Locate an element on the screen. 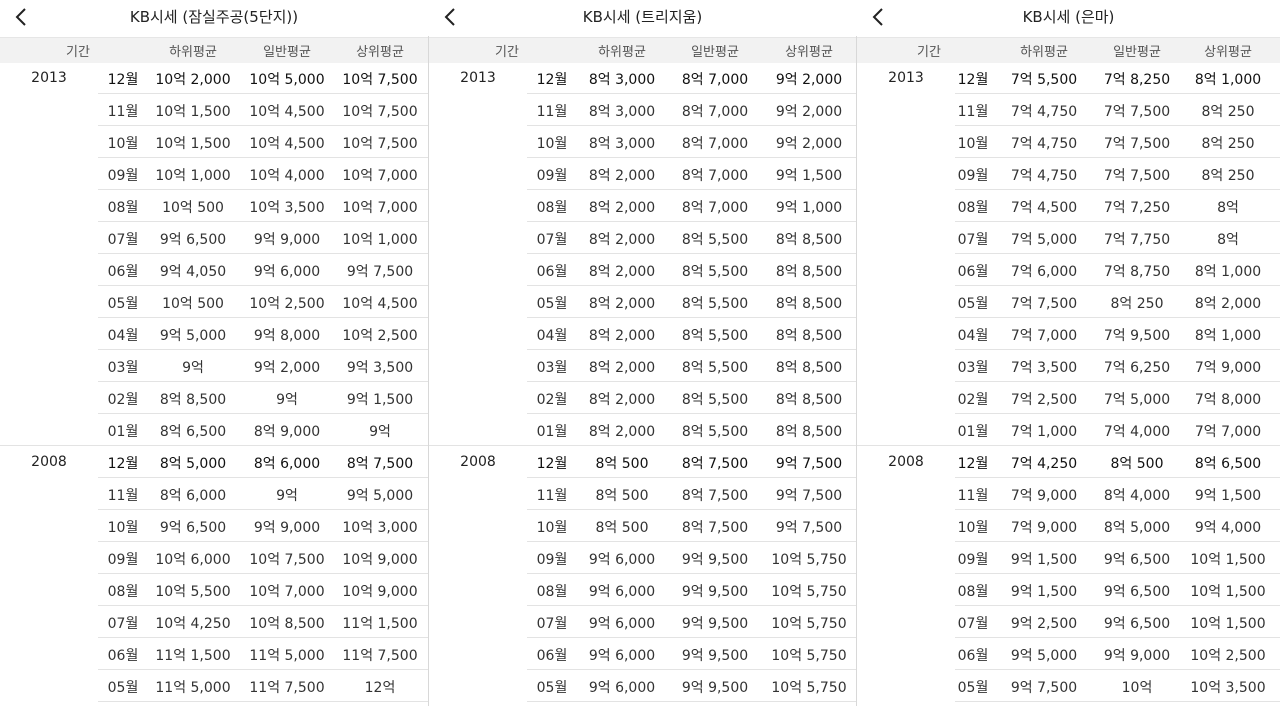 The height and width of the screenshot is (706, 1280). table-row: 10월 9억 6,500 9억 9,000 10억 3,000 is located at coordinates (214, 526).